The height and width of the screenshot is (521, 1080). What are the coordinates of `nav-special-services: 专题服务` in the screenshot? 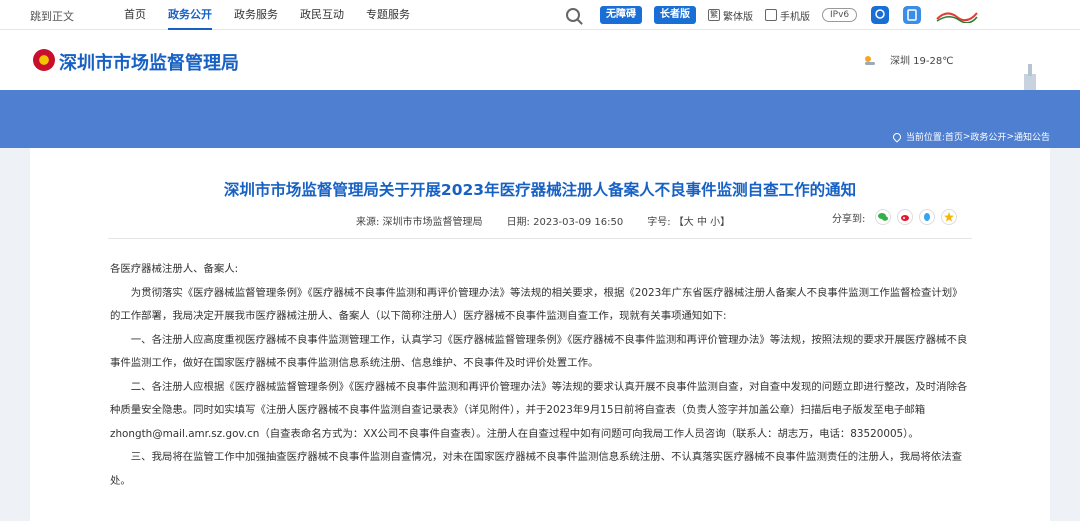 It's located at (388, 15).